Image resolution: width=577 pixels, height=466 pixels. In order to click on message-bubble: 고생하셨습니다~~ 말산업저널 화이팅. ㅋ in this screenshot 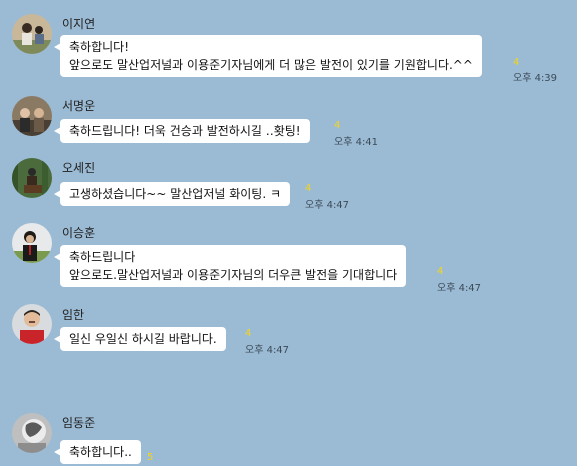, I will do `click(172, 194)`.